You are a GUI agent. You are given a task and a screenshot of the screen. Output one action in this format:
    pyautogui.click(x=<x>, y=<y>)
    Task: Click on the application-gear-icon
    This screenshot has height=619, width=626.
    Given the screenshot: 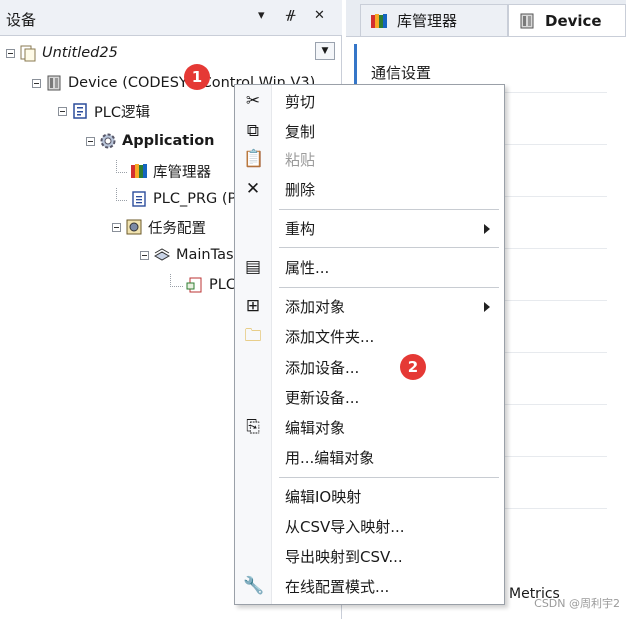 What is the action you would take?
    pyautogui.click(x=108, y=141)
    